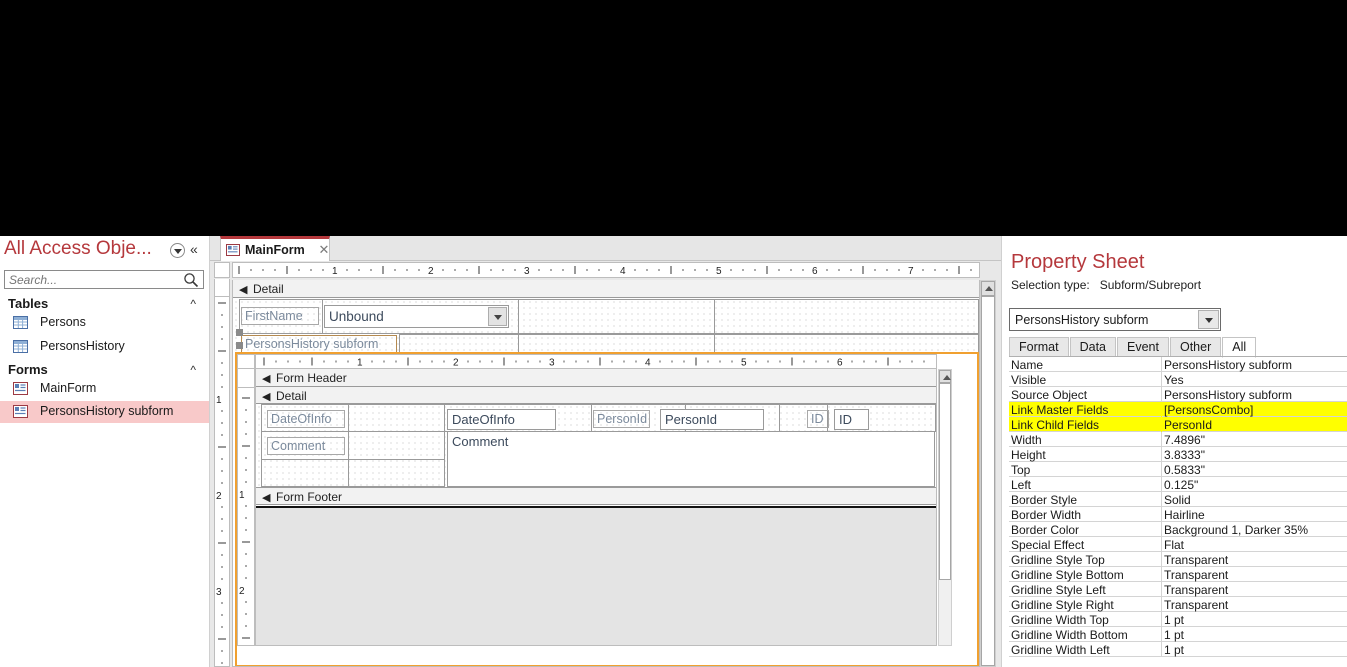 The width and height of the screenshot is (1347, 667). What do you see at coordinates (1021, 470) in the screenshot?
I see `property-name: Top` at bounding box center [1021, 470].